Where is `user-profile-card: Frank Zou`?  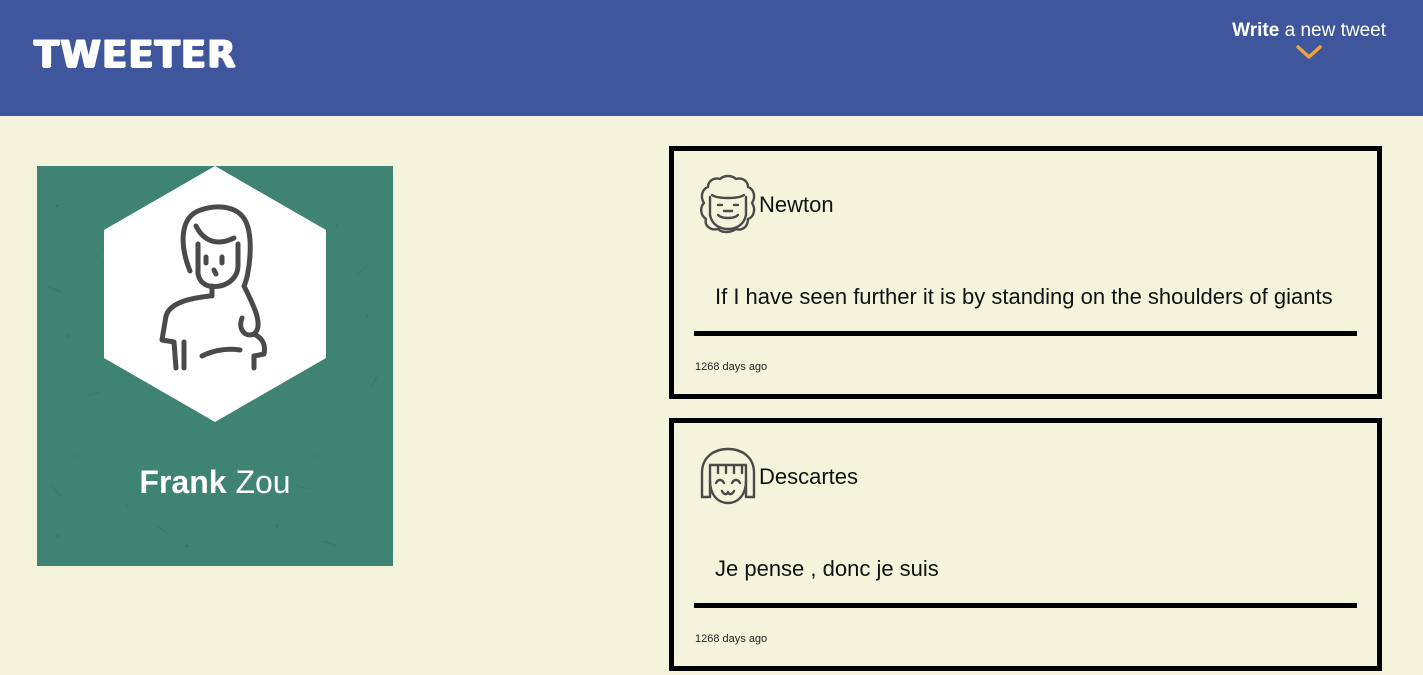
user-profile-card: Frank Zou is located at coordinates (215, 366).